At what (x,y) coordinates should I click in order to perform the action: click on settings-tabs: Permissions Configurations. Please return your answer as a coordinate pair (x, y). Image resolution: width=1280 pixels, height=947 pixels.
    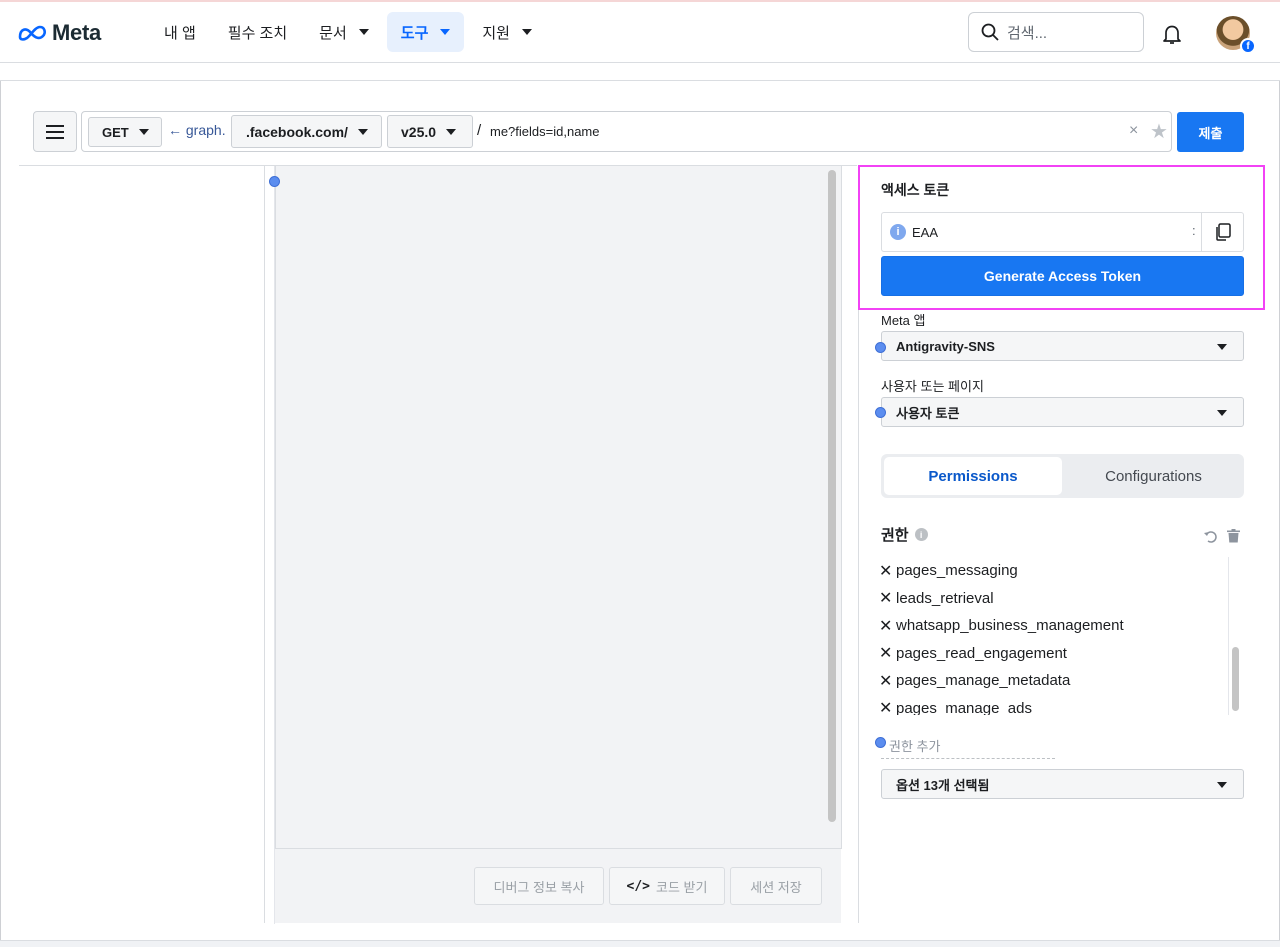
    Looking at the image, I should click on (1062, 476).